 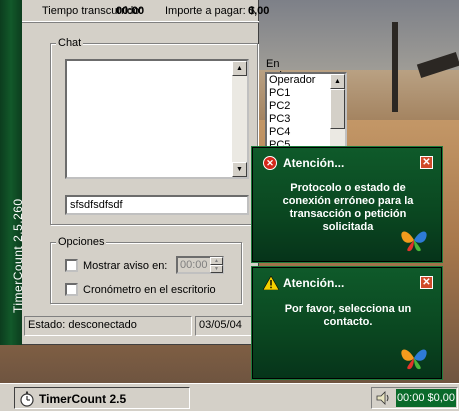 I want to click on system-tray: 00:00 $0,00, so click(x=414, y=398).